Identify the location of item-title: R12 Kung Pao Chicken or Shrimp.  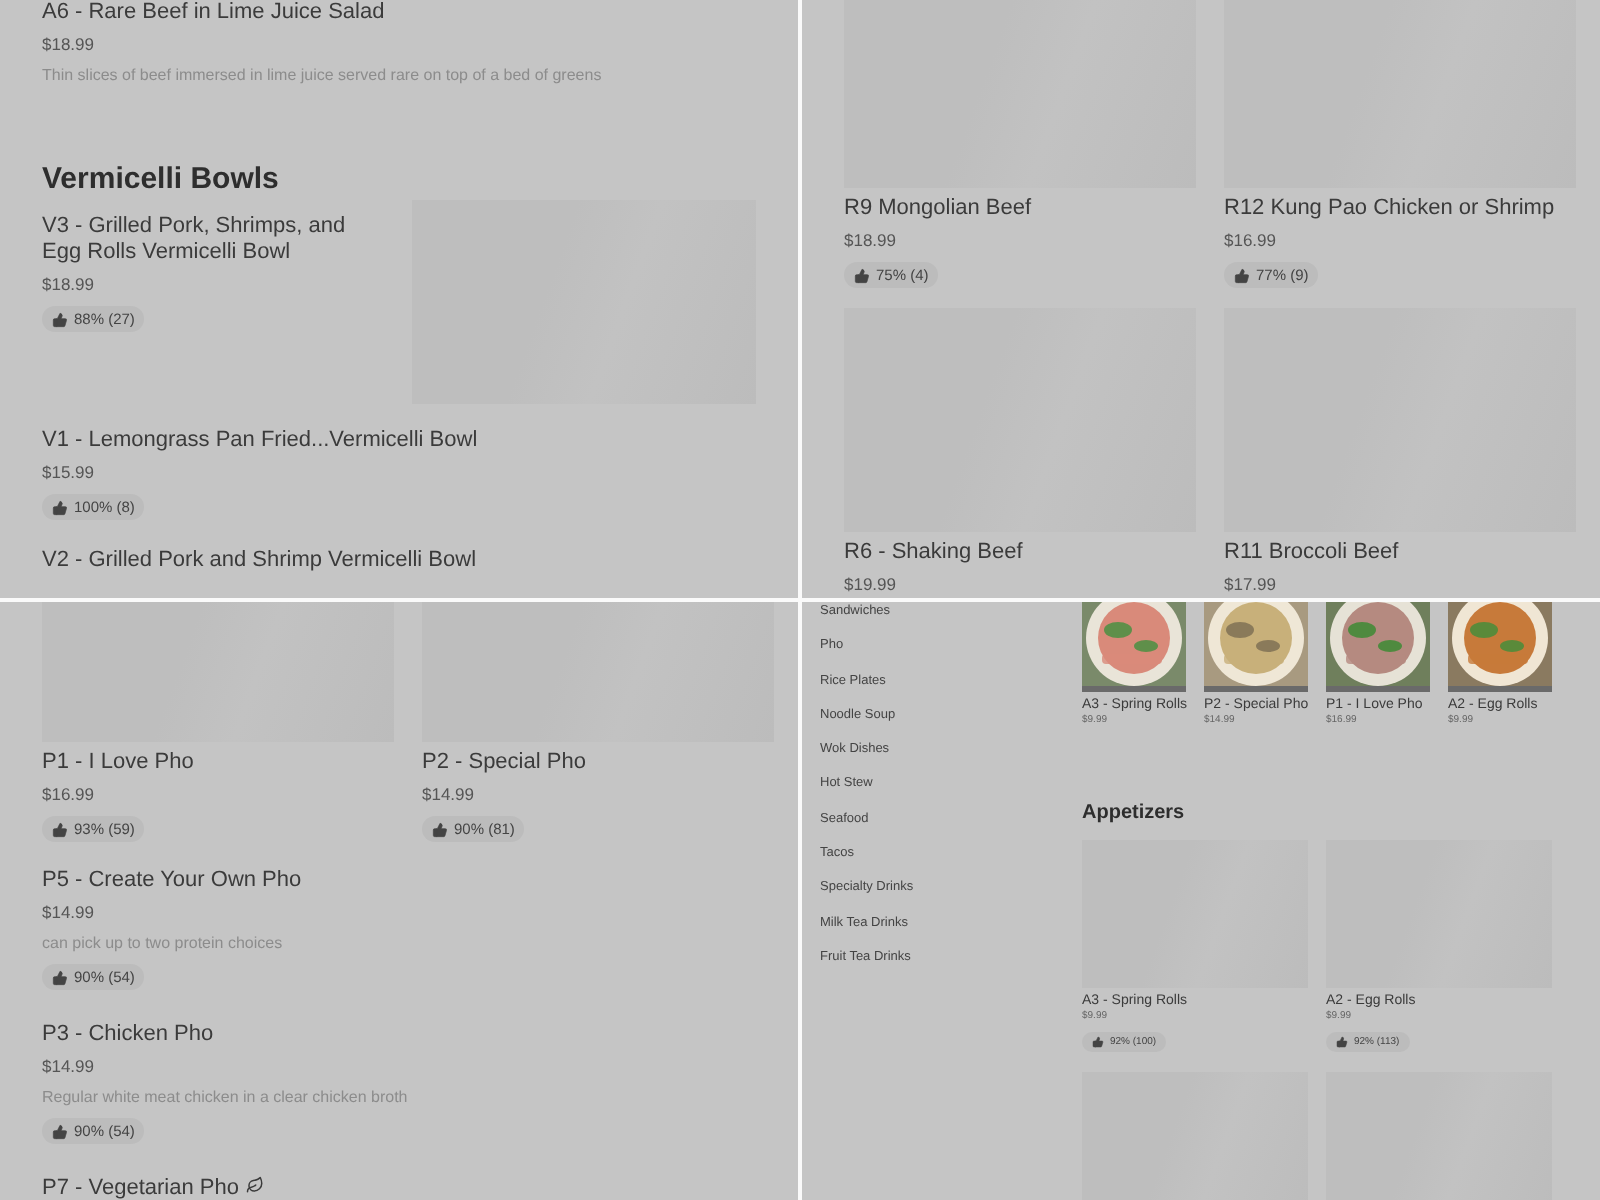
(1400, 209).